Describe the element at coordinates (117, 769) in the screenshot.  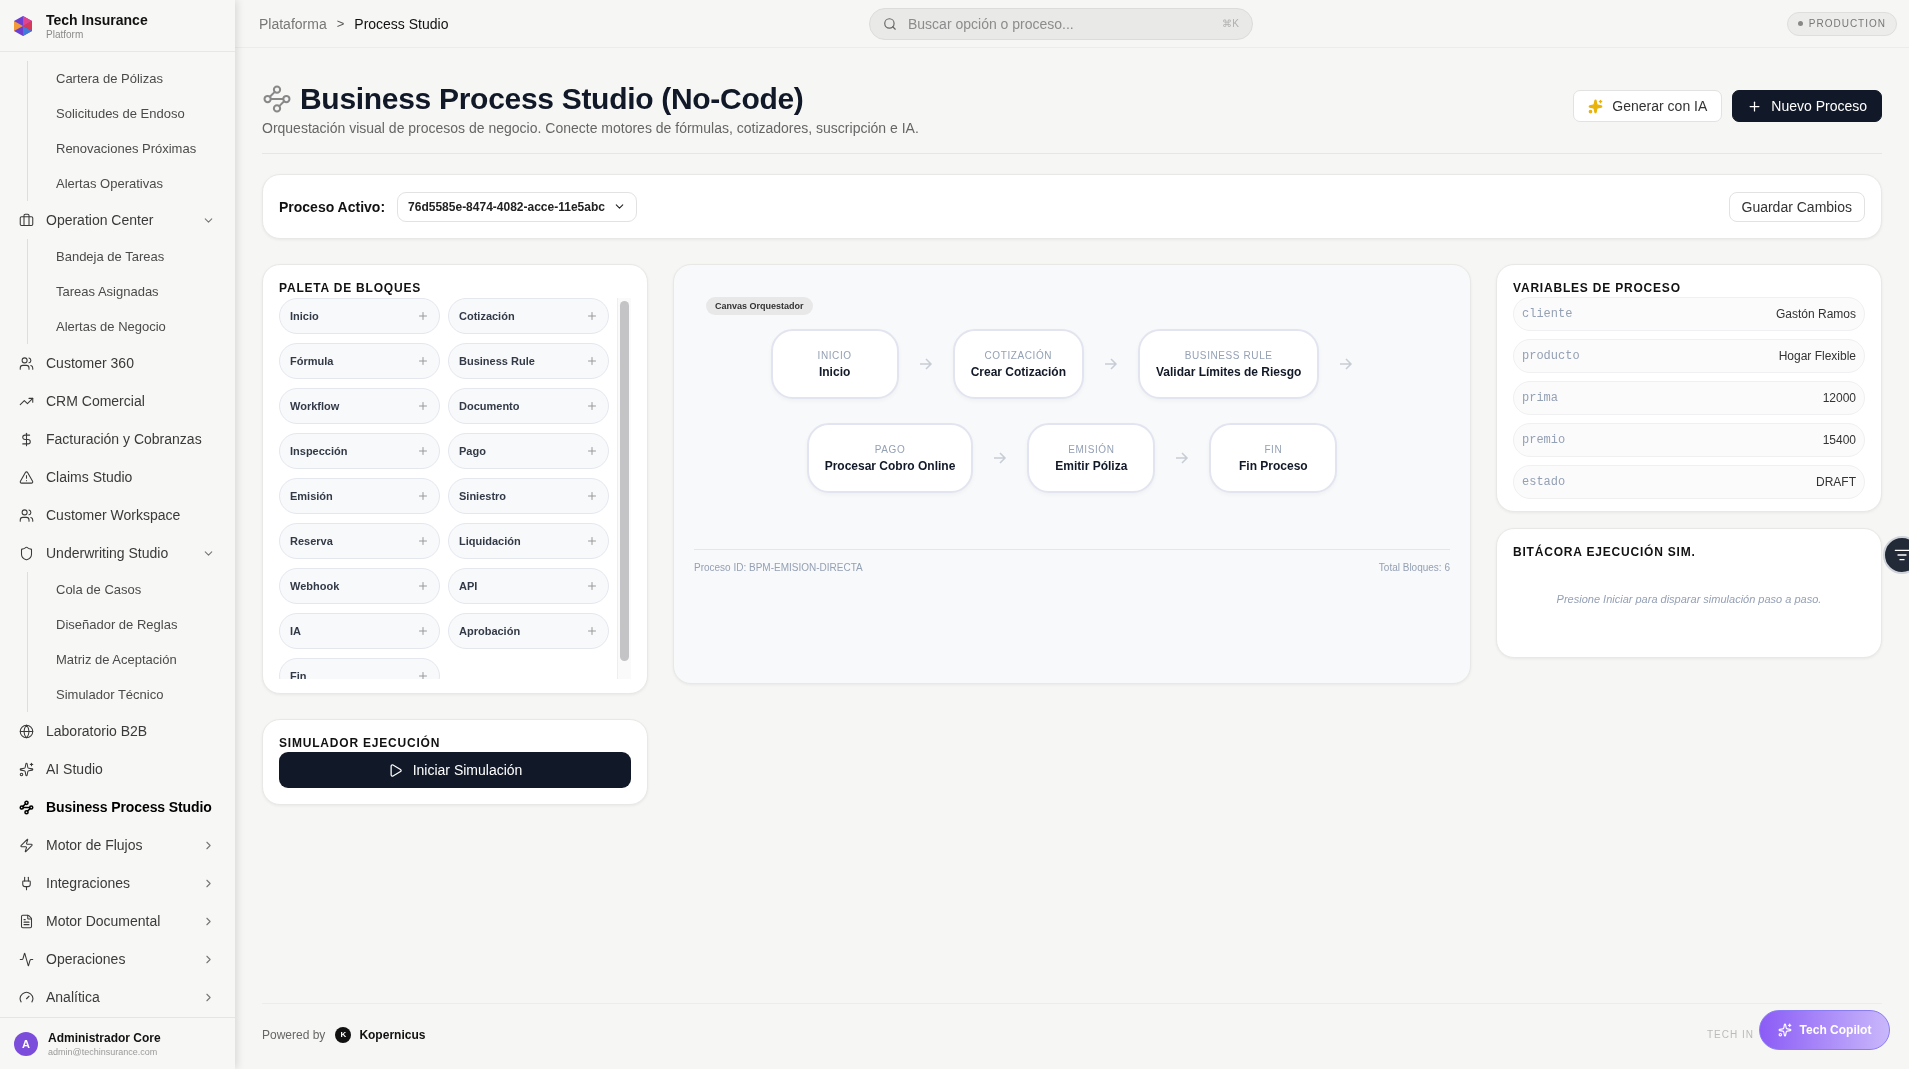
I see `sidebar-item: AI Studio` at that location.